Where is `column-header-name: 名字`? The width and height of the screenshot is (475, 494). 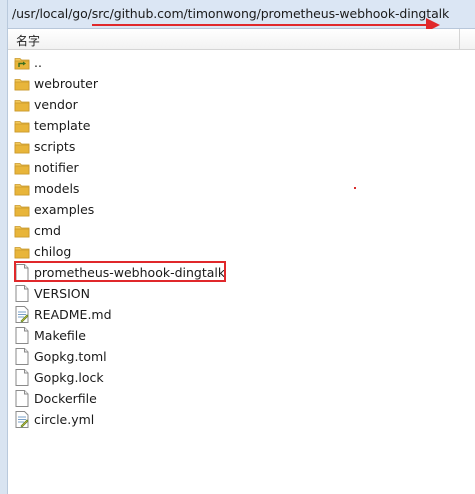
column-header-name: 名字 is located at coordinates (241, 39).